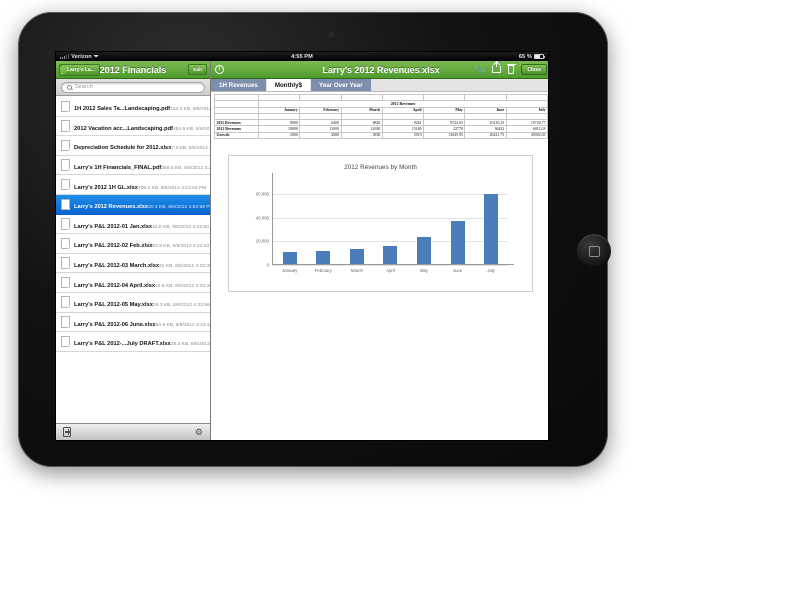 This screenshot has width=800, height=600. Describe the element at coordinates (390, 270) in the screenshot. I see `chart-x-tick-label: April` at that location.